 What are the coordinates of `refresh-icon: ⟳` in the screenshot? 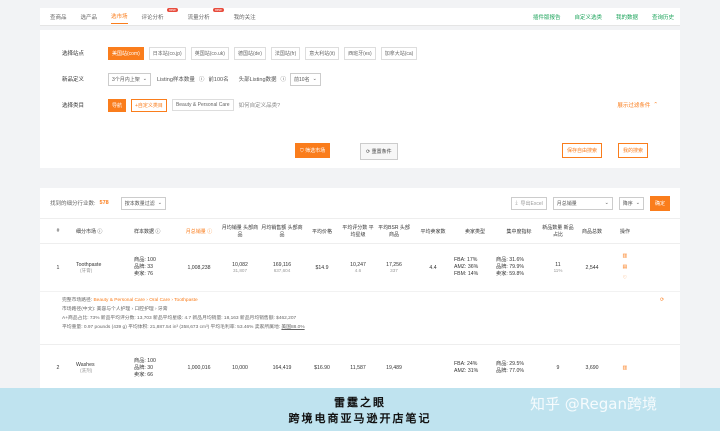 It's located at (662, 300).